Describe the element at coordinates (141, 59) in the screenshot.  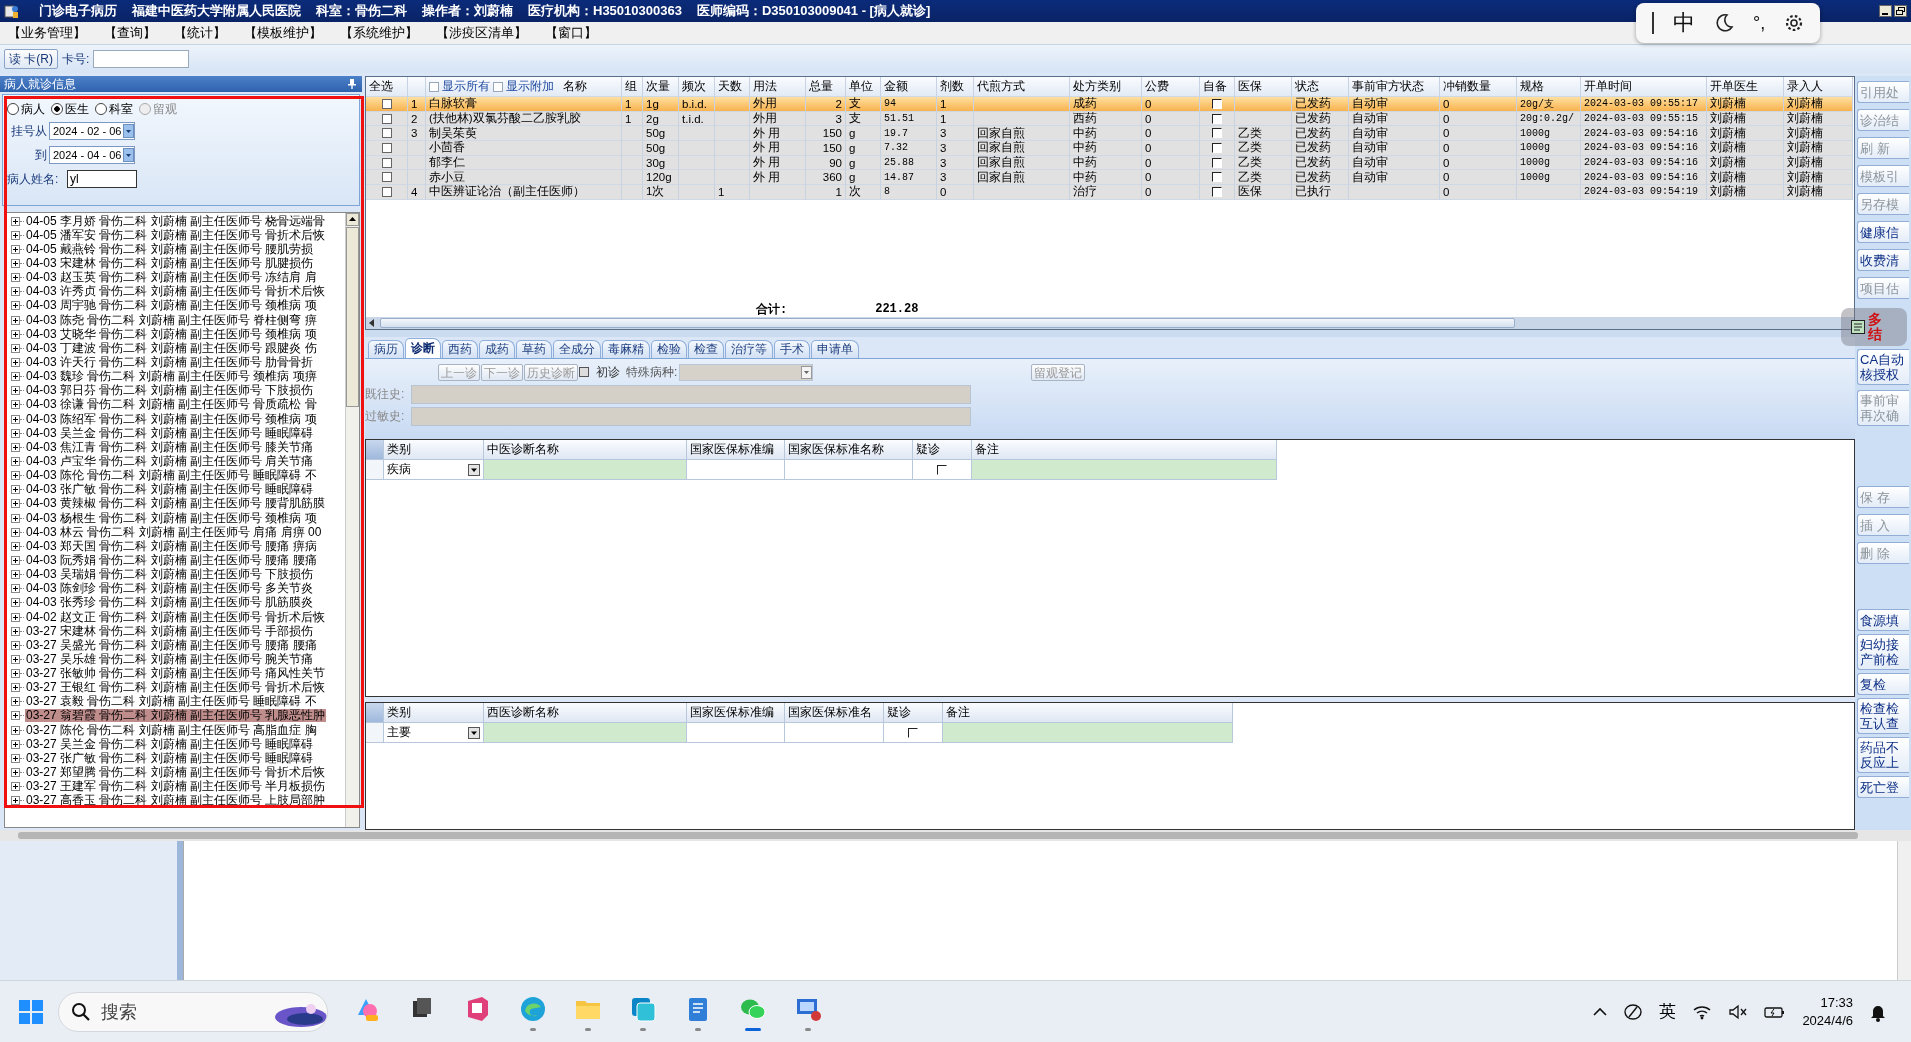
I see `card-number-field` at that location.